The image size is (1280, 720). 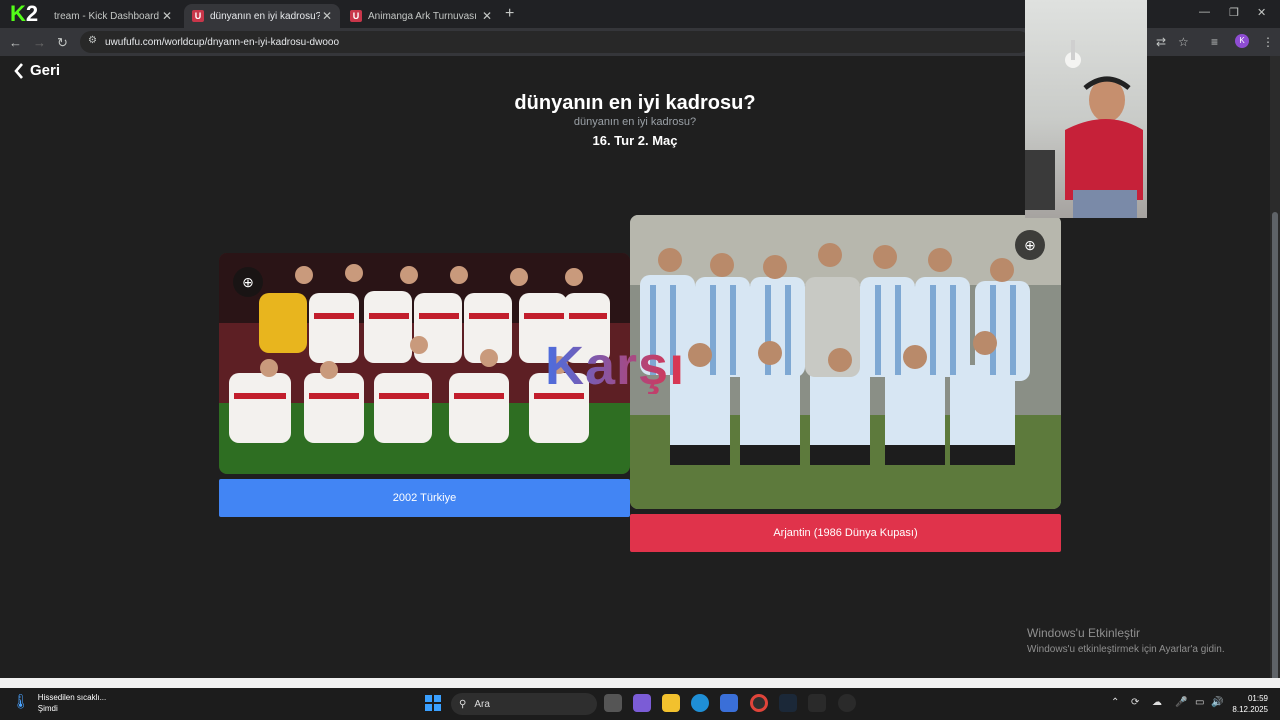 I want to click on copilot-icon, so click(x=642, y=703).